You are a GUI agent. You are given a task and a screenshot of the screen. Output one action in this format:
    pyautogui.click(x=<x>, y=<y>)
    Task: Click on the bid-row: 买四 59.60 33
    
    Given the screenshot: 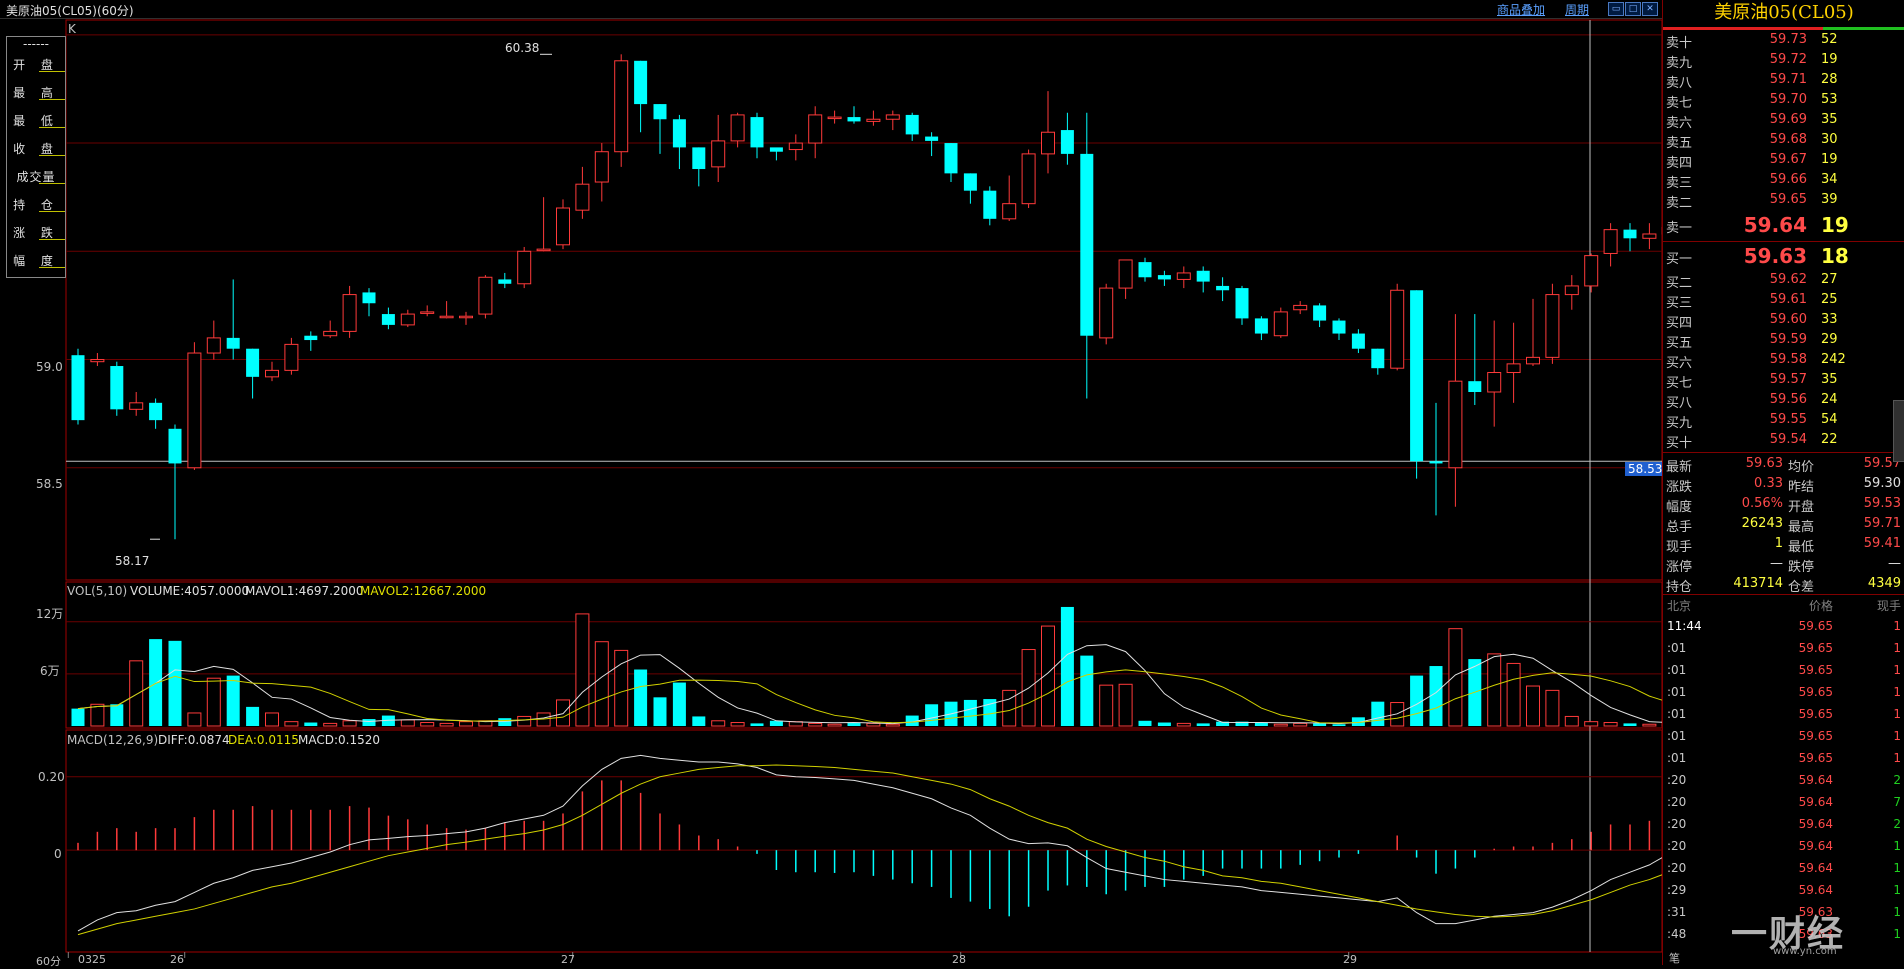 What is the action you would take?
    pyautogui.click(x=1783, y=322)
    